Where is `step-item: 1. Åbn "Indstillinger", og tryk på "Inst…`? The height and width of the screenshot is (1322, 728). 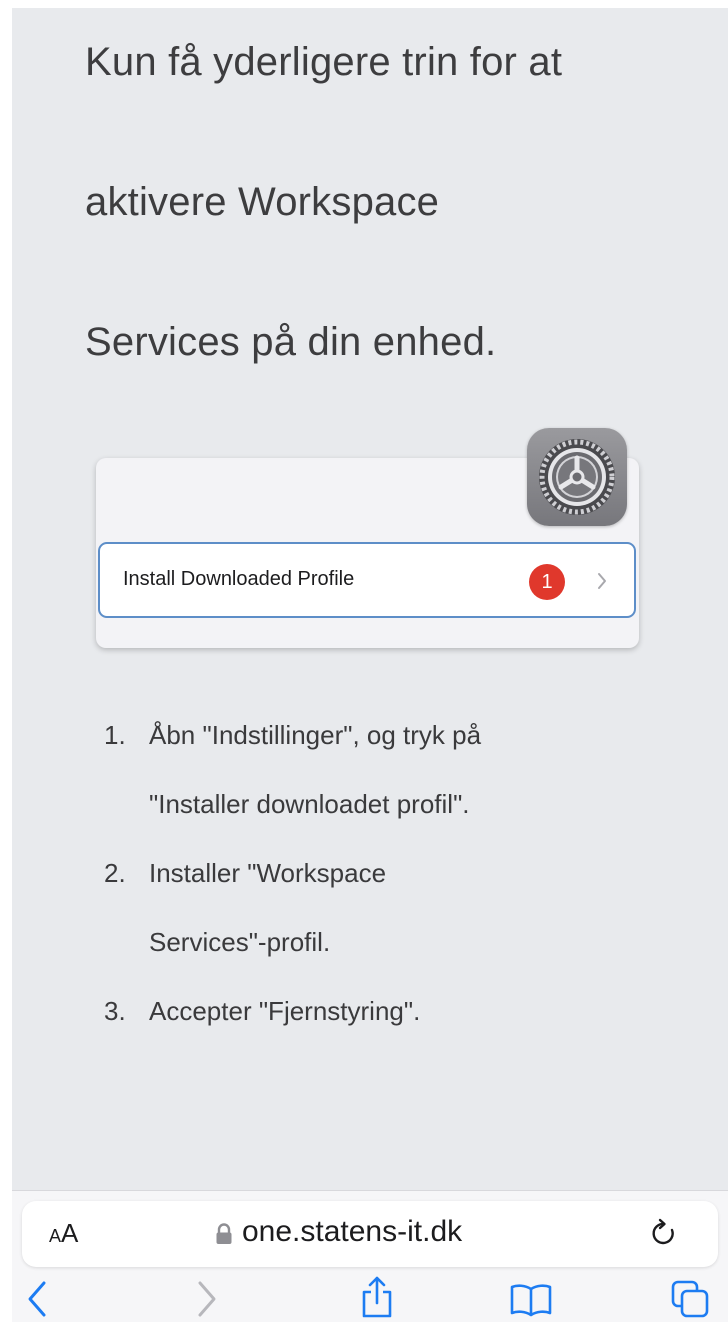 step-item: 1. Åbn "Indstillinger", og tryk på "Inst… is located at coordinates (292, 770).